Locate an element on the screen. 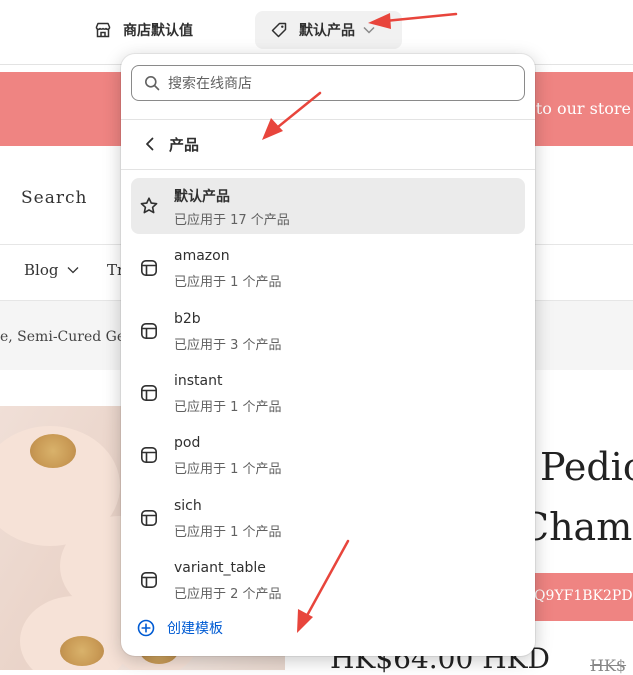  back-button: 产品 is located at coordinates (328, 144).